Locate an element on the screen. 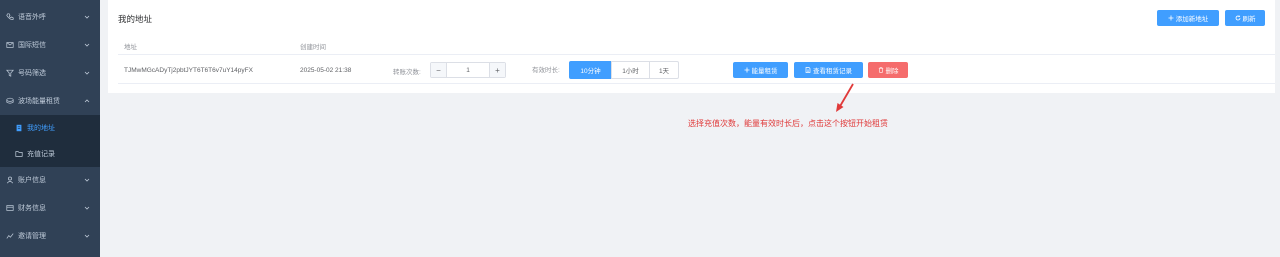 The height and width of the screenshot is (257, 1280). wallet-icon is located at coordinates (10, 208).